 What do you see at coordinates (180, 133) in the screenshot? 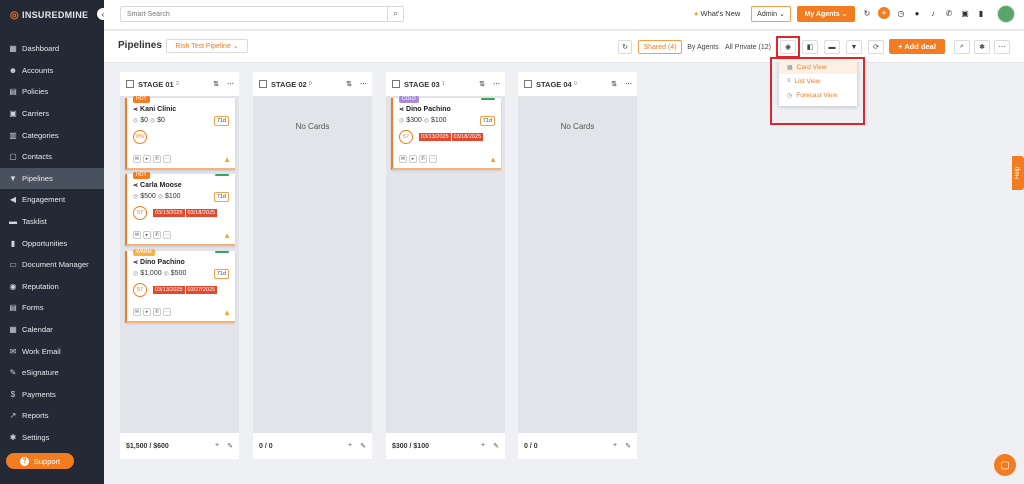
I see `deal-card: HOT ⋖ Kani Clinic ◎ $0 ◎ $0 71d 0% ✉ ▸ ✆ ⋯ ▲` at bounding box center [180, 133].